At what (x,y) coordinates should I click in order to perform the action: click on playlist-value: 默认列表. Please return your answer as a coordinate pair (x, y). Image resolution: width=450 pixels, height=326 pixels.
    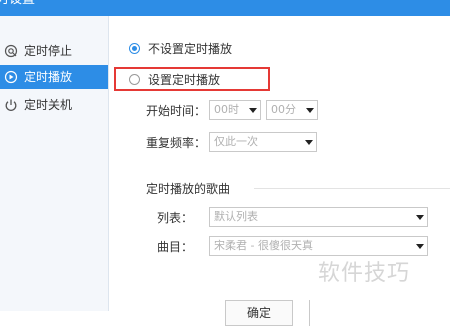
    Looking at the image, I should click on (236, 216).